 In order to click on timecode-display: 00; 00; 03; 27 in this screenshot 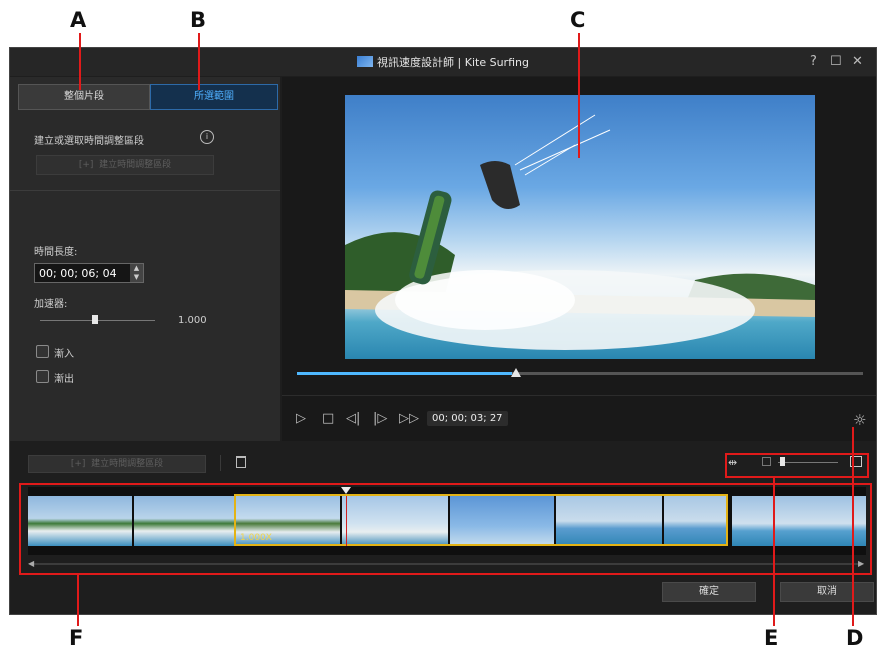, I will do `click(467, 418)`.